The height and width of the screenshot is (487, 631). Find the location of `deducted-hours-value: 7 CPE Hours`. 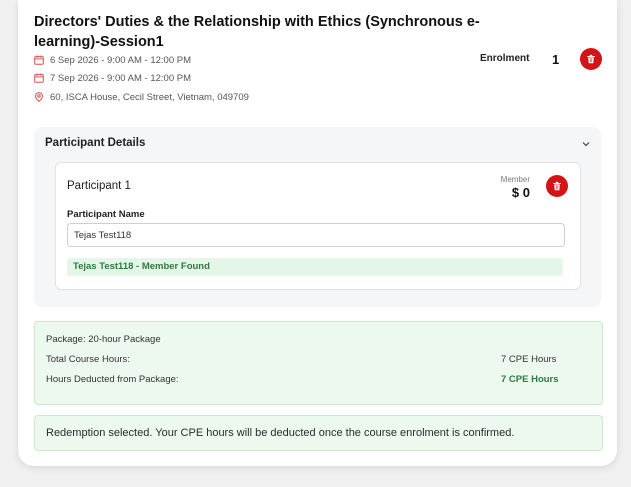

deducted-hours-value: 7 CPE Hours is located at coordinates (530, 379).